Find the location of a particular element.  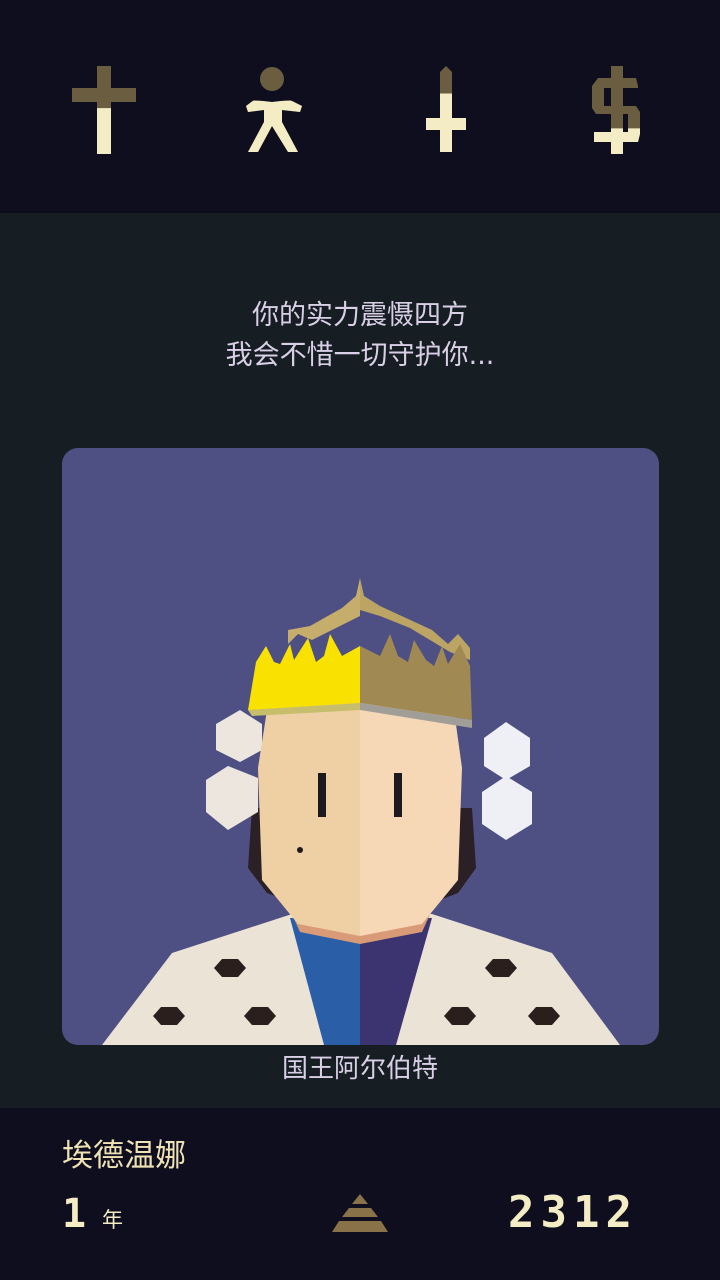

sword-icon is located at coordinates (446, 109).